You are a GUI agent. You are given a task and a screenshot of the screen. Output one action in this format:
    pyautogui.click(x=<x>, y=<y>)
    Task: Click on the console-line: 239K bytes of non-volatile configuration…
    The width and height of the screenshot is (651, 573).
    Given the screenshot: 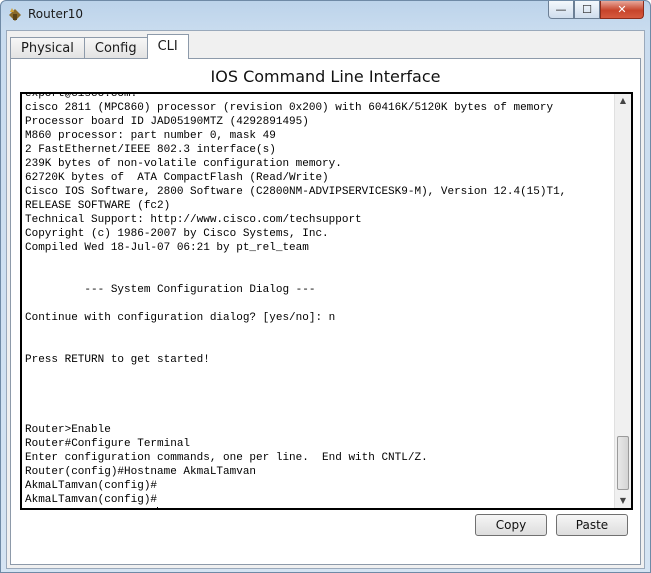 What is the action you would take?
    pyautogui.click(x=183, y=164)
    